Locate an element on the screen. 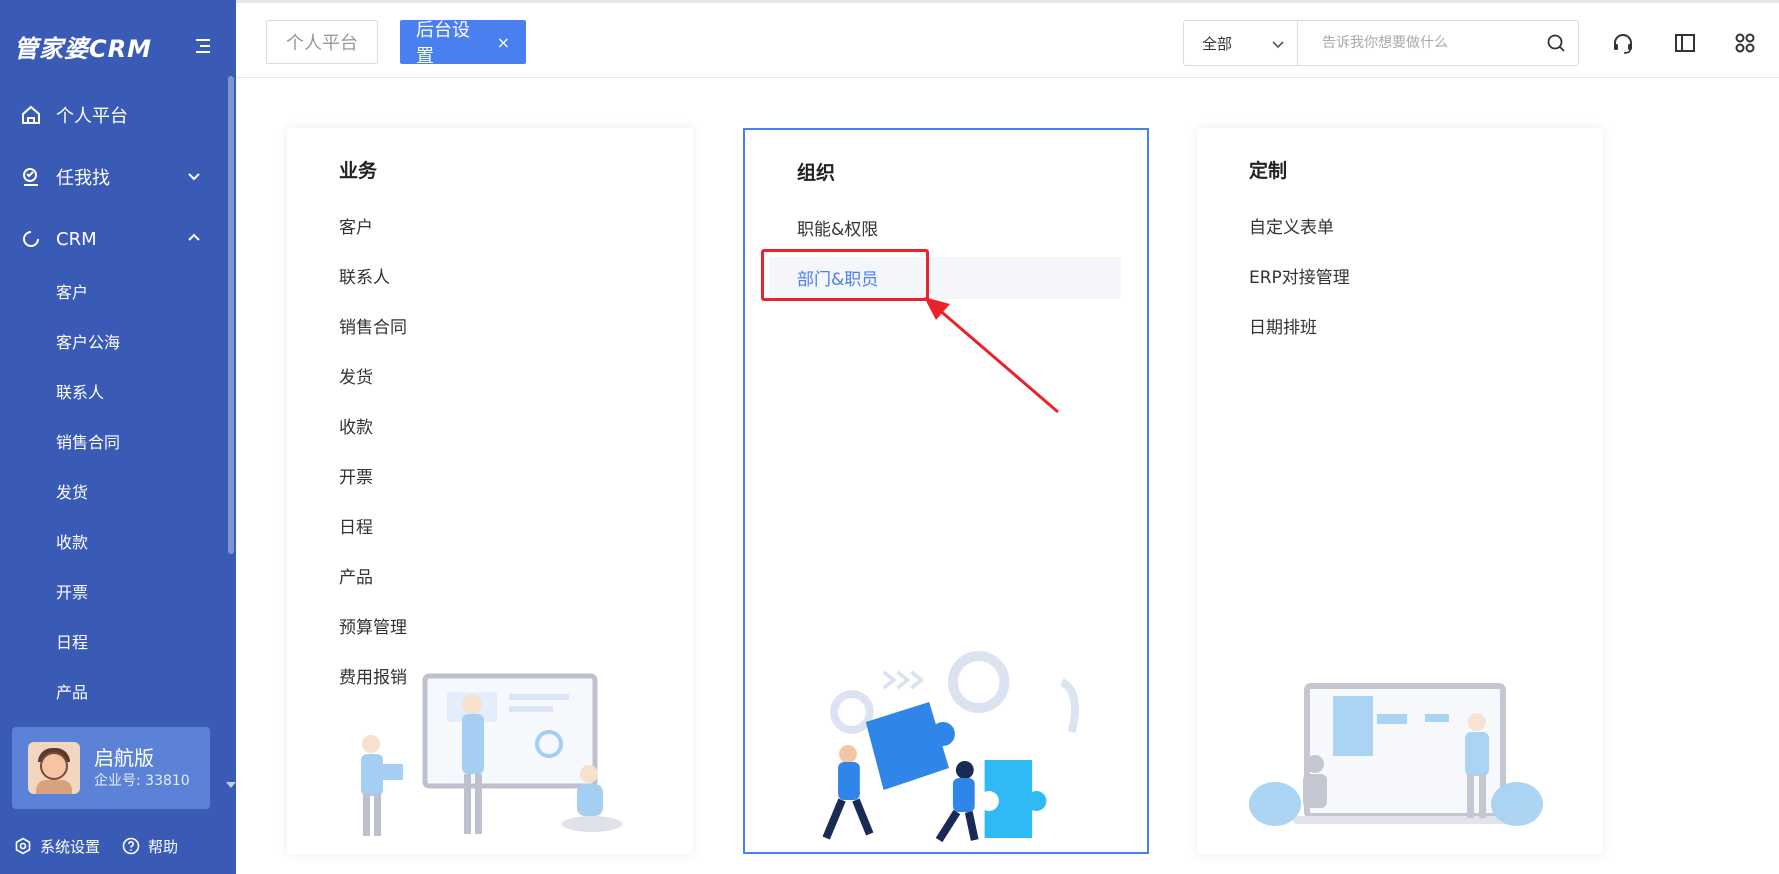 Image resolution: width=1779 pixels, height=874 pixels. card-item-shift-schedule: 日期排班 is located at coordinates (1409, 325).